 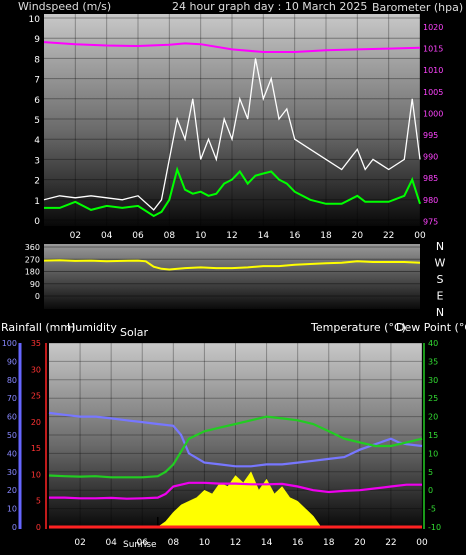 What do you see at coordinates (358, 236) in the screenshot?
I see `wind-x-tick-label: 20` at bounding box center [358, 236].